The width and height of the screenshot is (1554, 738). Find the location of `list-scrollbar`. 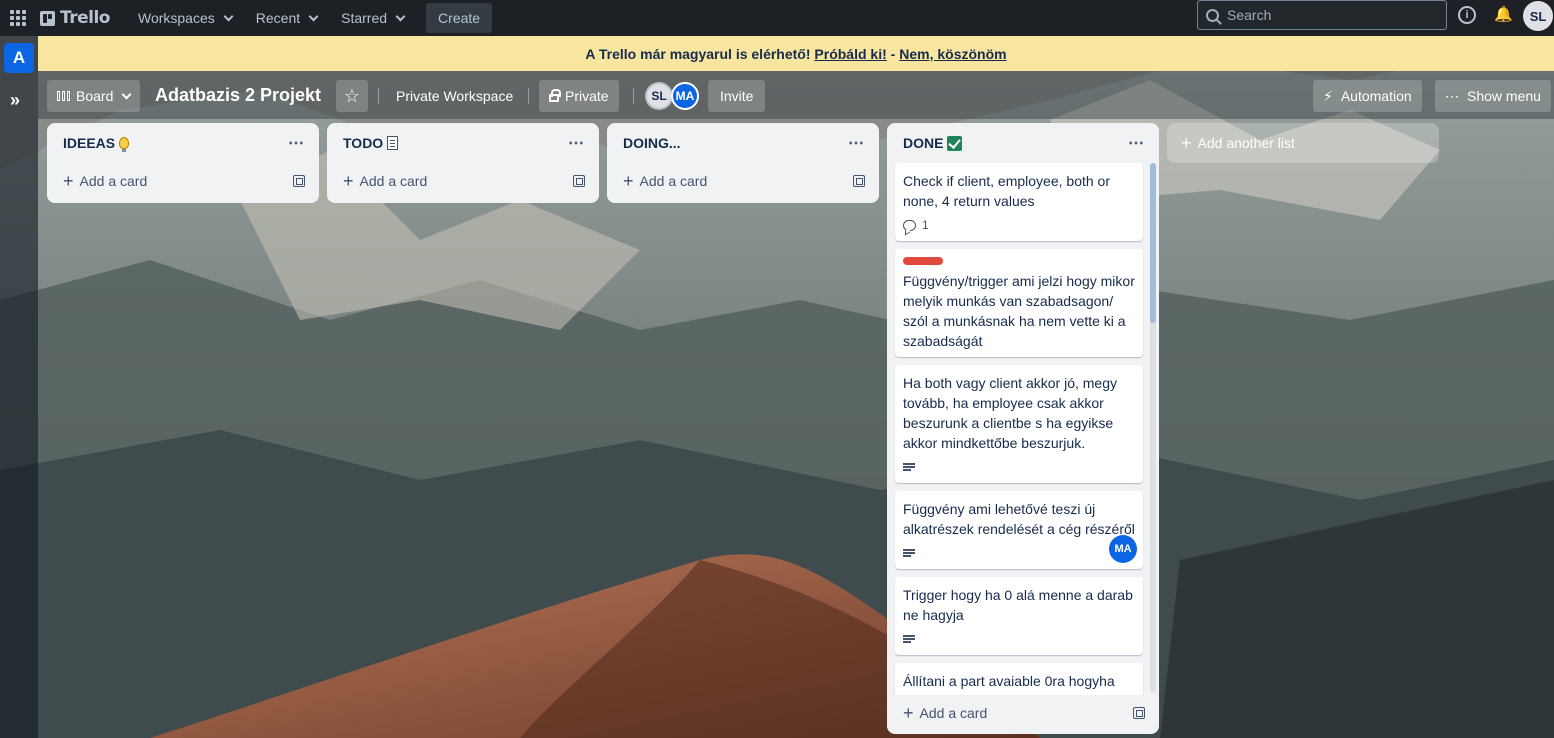

list-scrollbar is located at coordinates (1153, 428).